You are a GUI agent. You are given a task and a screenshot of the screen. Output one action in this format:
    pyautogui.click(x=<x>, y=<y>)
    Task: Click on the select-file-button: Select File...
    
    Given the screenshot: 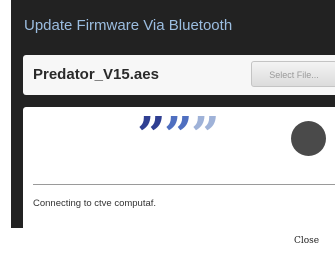 What is the action you would take?
    pyautogui.click(x=293, y=74)
    